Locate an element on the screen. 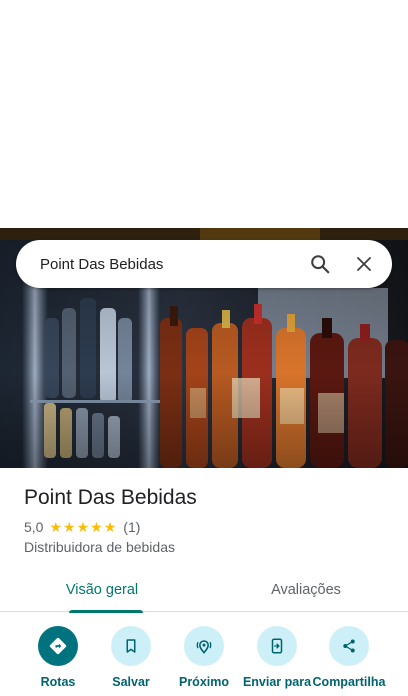 This screenshot has height=696, width=408. search-bar: Point Das Bebidas is located at coordinates (204, 264).